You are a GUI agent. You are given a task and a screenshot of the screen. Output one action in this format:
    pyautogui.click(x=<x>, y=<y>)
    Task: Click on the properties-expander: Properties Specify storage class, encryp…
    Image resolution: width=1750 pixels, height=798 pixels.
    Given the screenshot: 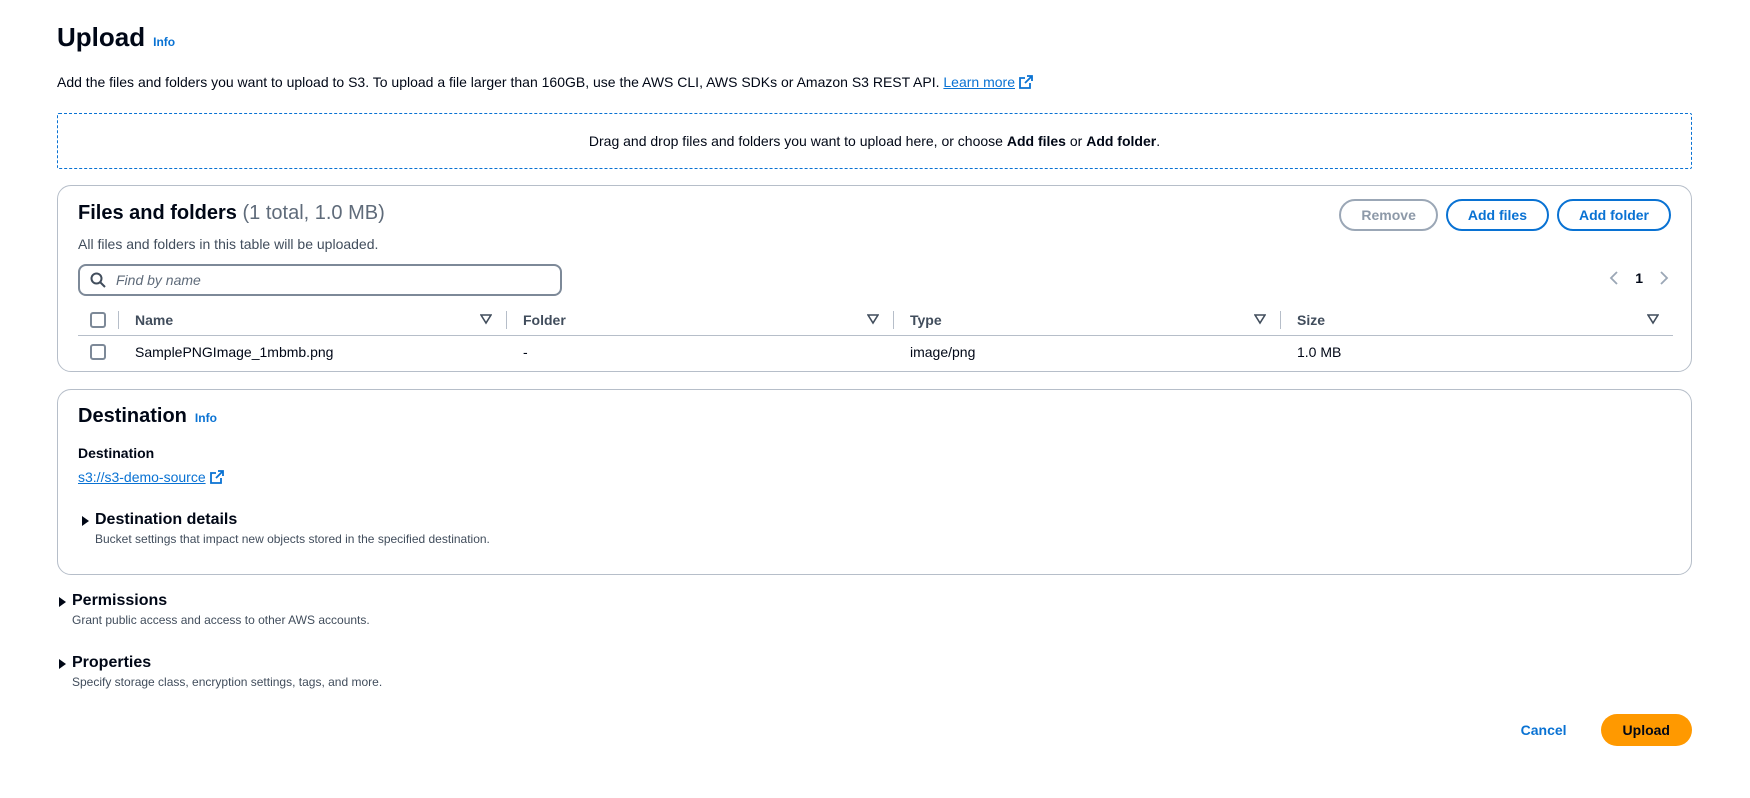 What is the action you would take?
    pyautogui.click(x=220, y=671)
    